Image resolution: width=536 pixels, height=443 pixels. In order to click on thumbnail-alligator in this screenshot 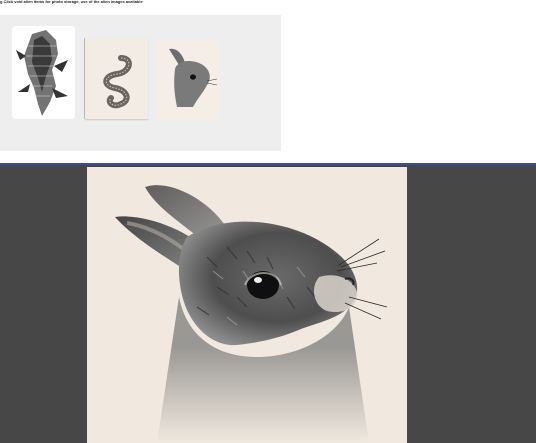, I will do `click(43, 72)`.